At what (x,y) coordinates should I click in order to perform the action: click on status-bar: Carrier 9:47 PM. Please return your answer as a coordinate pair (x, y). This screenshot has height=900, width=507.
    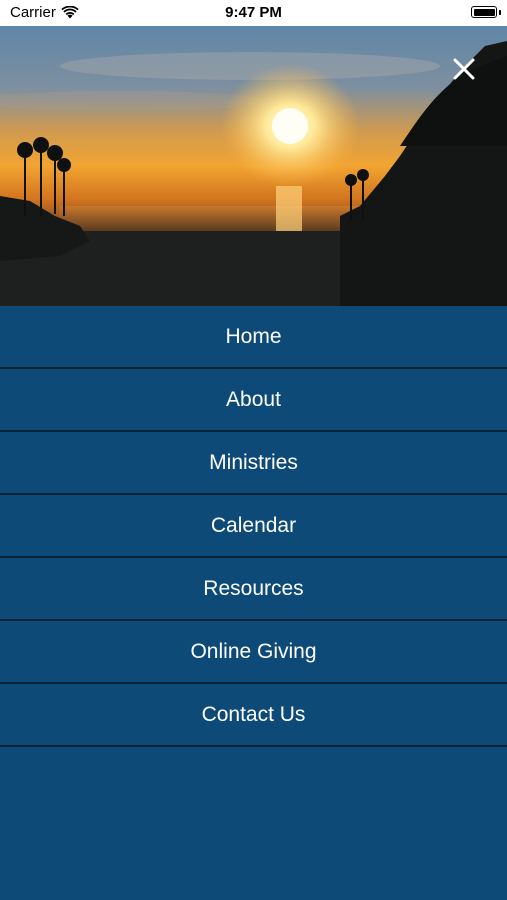
    Looking at the image, I should click on (253, 13).